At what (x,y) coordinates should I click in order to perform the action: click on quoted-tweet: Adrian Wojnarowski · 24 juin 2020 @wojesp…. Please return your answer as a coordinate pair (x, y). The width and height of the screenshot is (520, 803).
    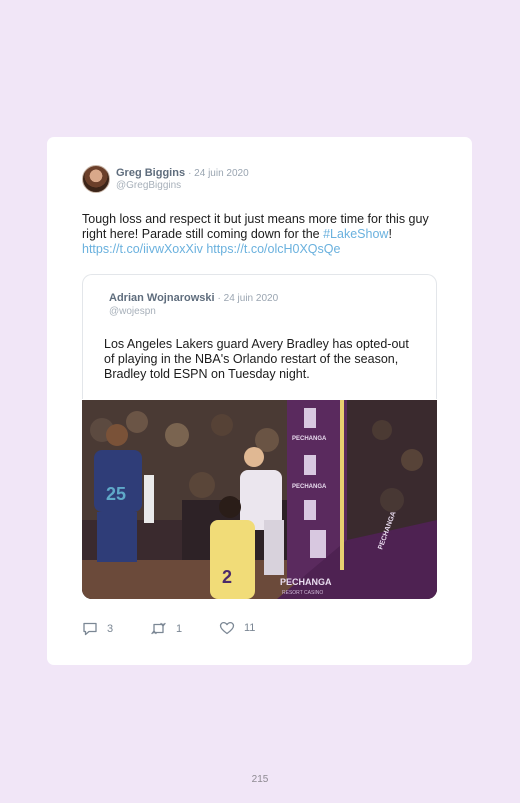
    Looking at the image, I should click on (259, 336).